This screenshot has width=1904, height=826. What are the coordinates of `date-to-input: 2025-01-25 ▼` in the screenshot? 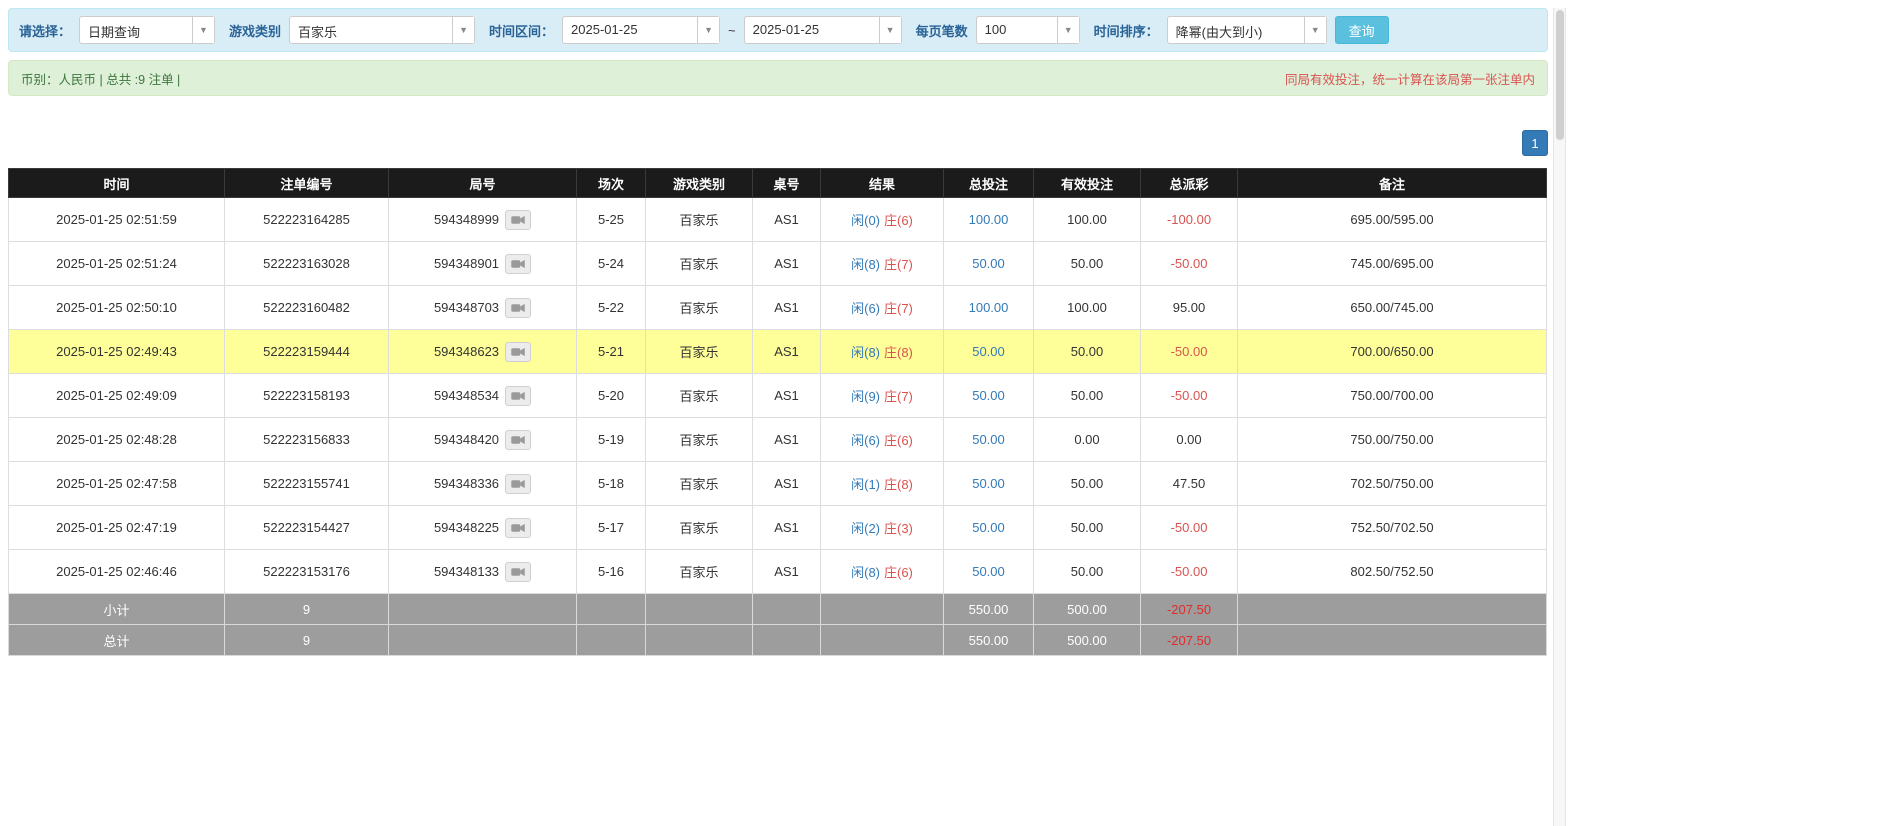 It's located at (822, 30).